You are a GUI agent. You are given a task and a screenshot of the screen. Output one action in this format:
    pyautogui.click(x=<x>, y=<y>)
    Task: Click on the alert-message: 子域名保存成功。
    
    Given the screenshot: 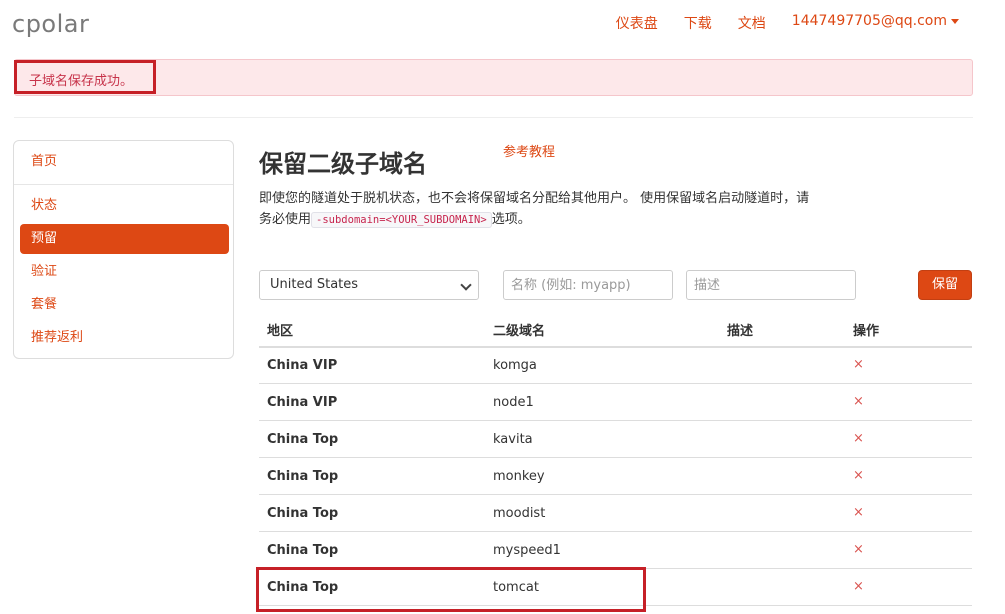 What is the action you would take?
    pyautogui.click(x=81, y=81)
    